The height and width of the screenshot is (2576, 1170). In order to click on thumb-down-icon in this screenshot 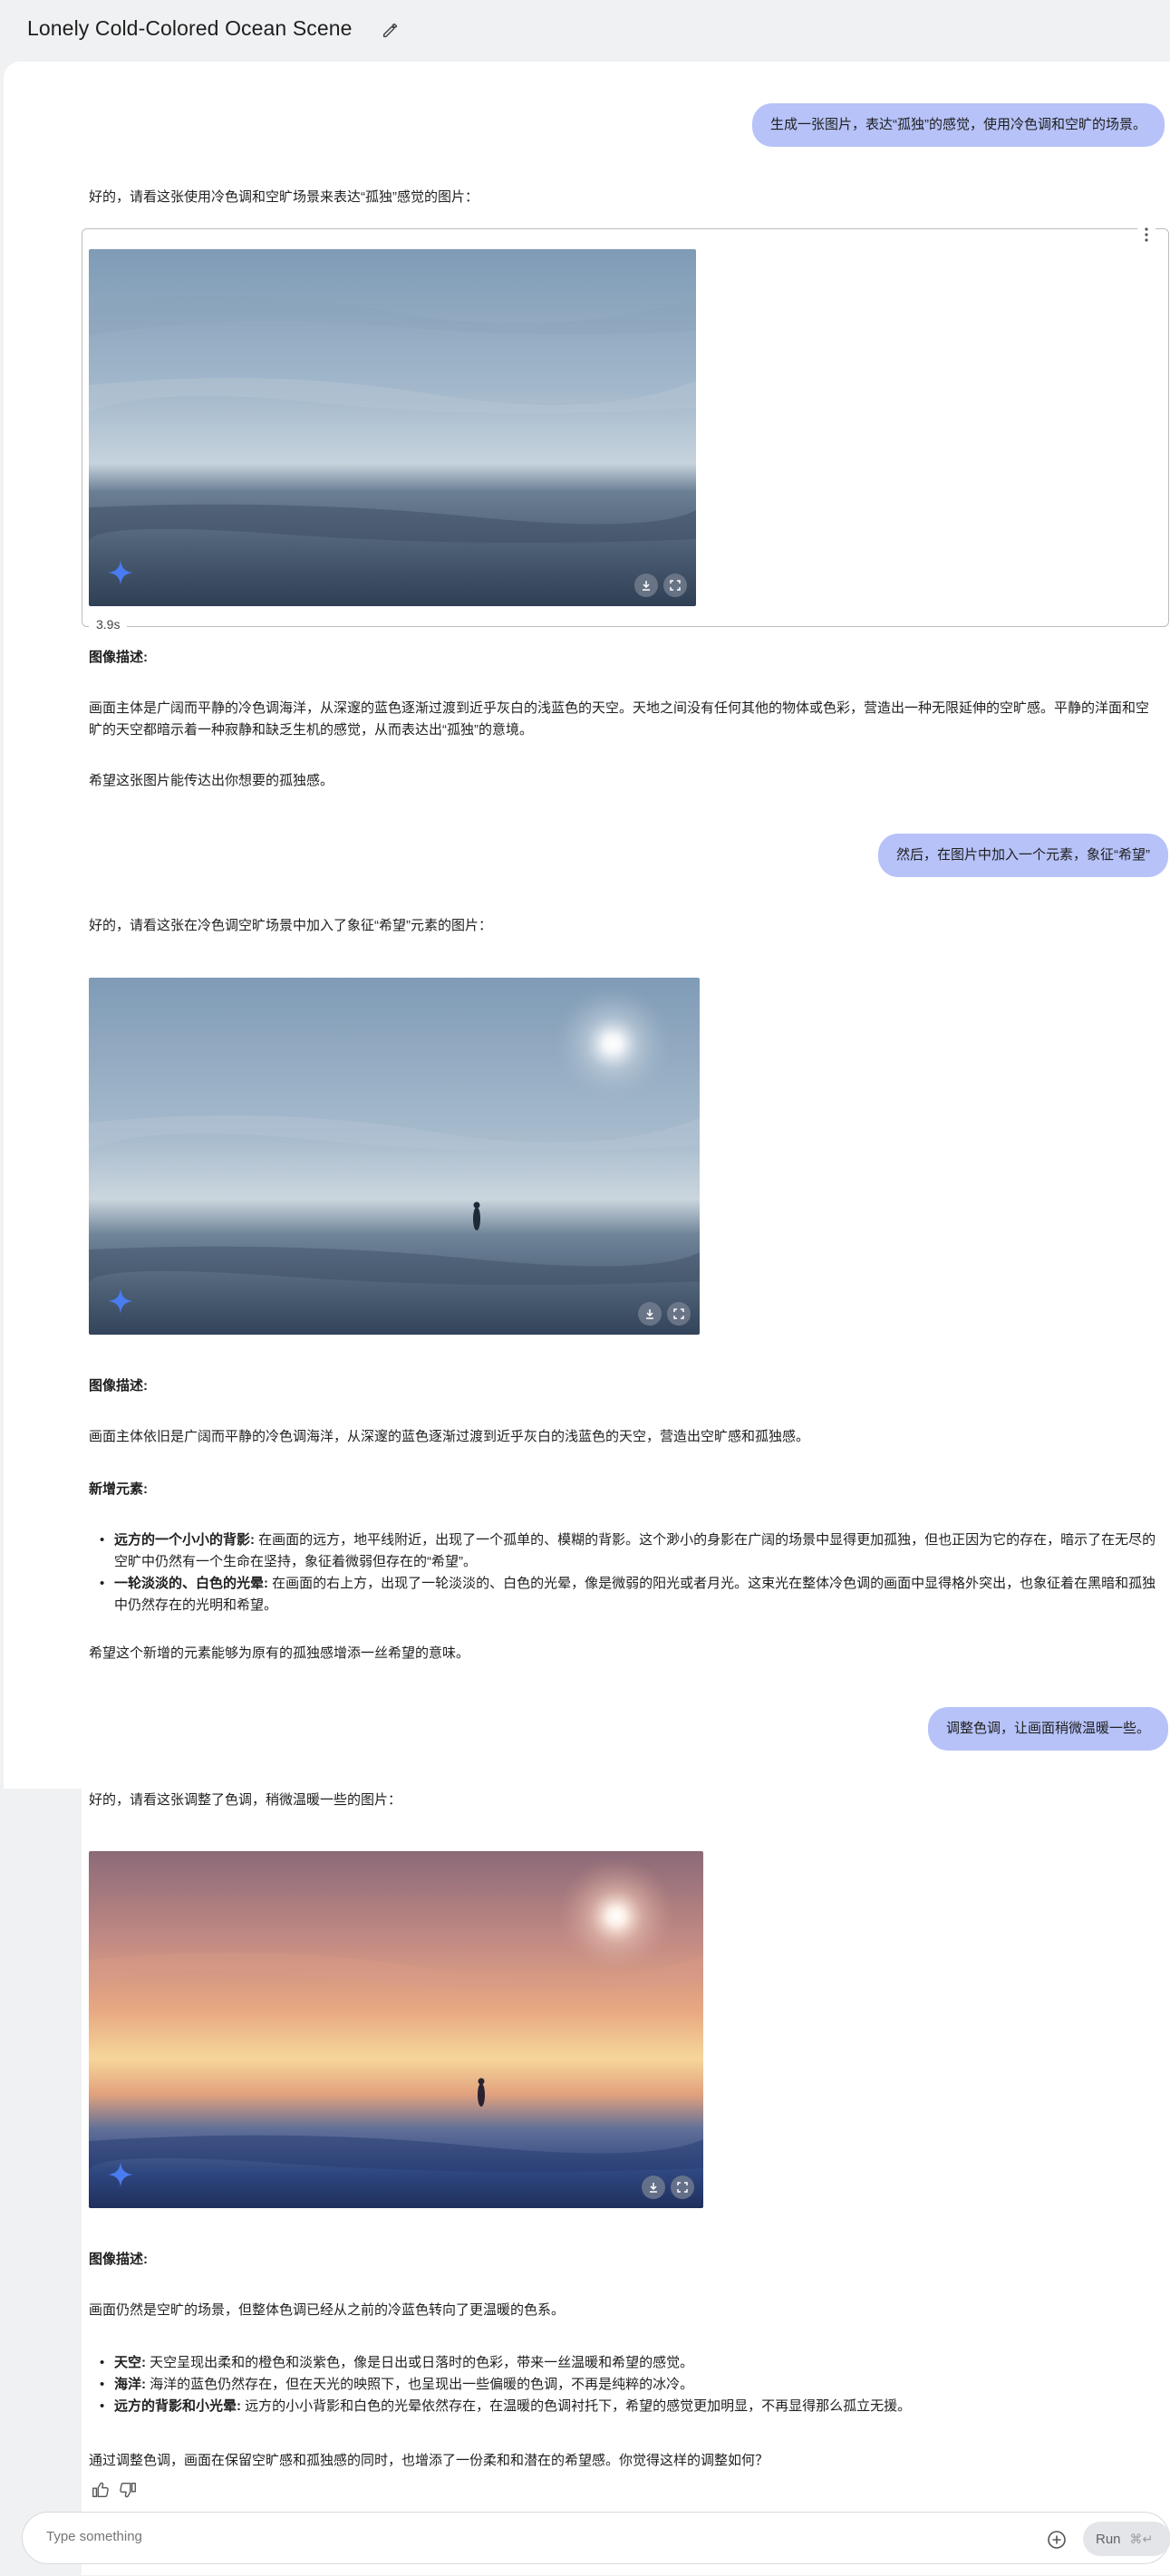, I will do `click(128, 2490)`.